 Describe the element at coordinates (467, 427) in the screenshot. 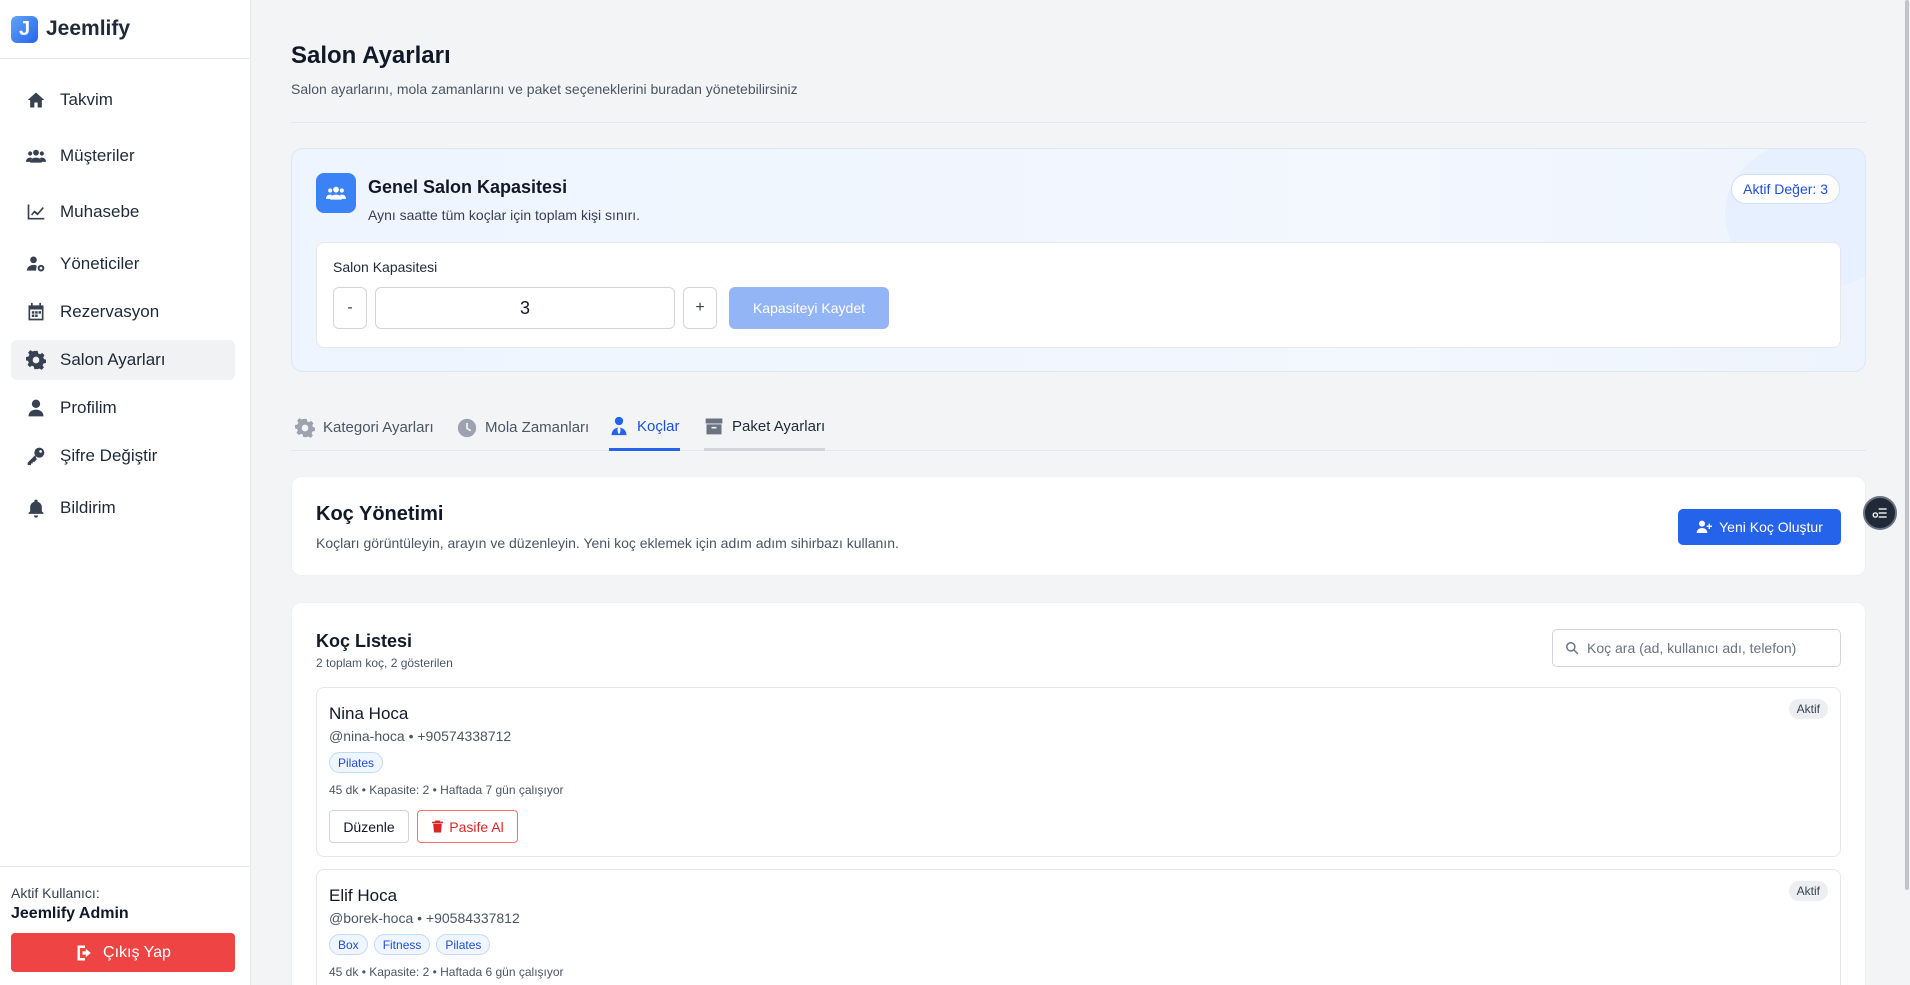

I see `clock-icon` at that location.